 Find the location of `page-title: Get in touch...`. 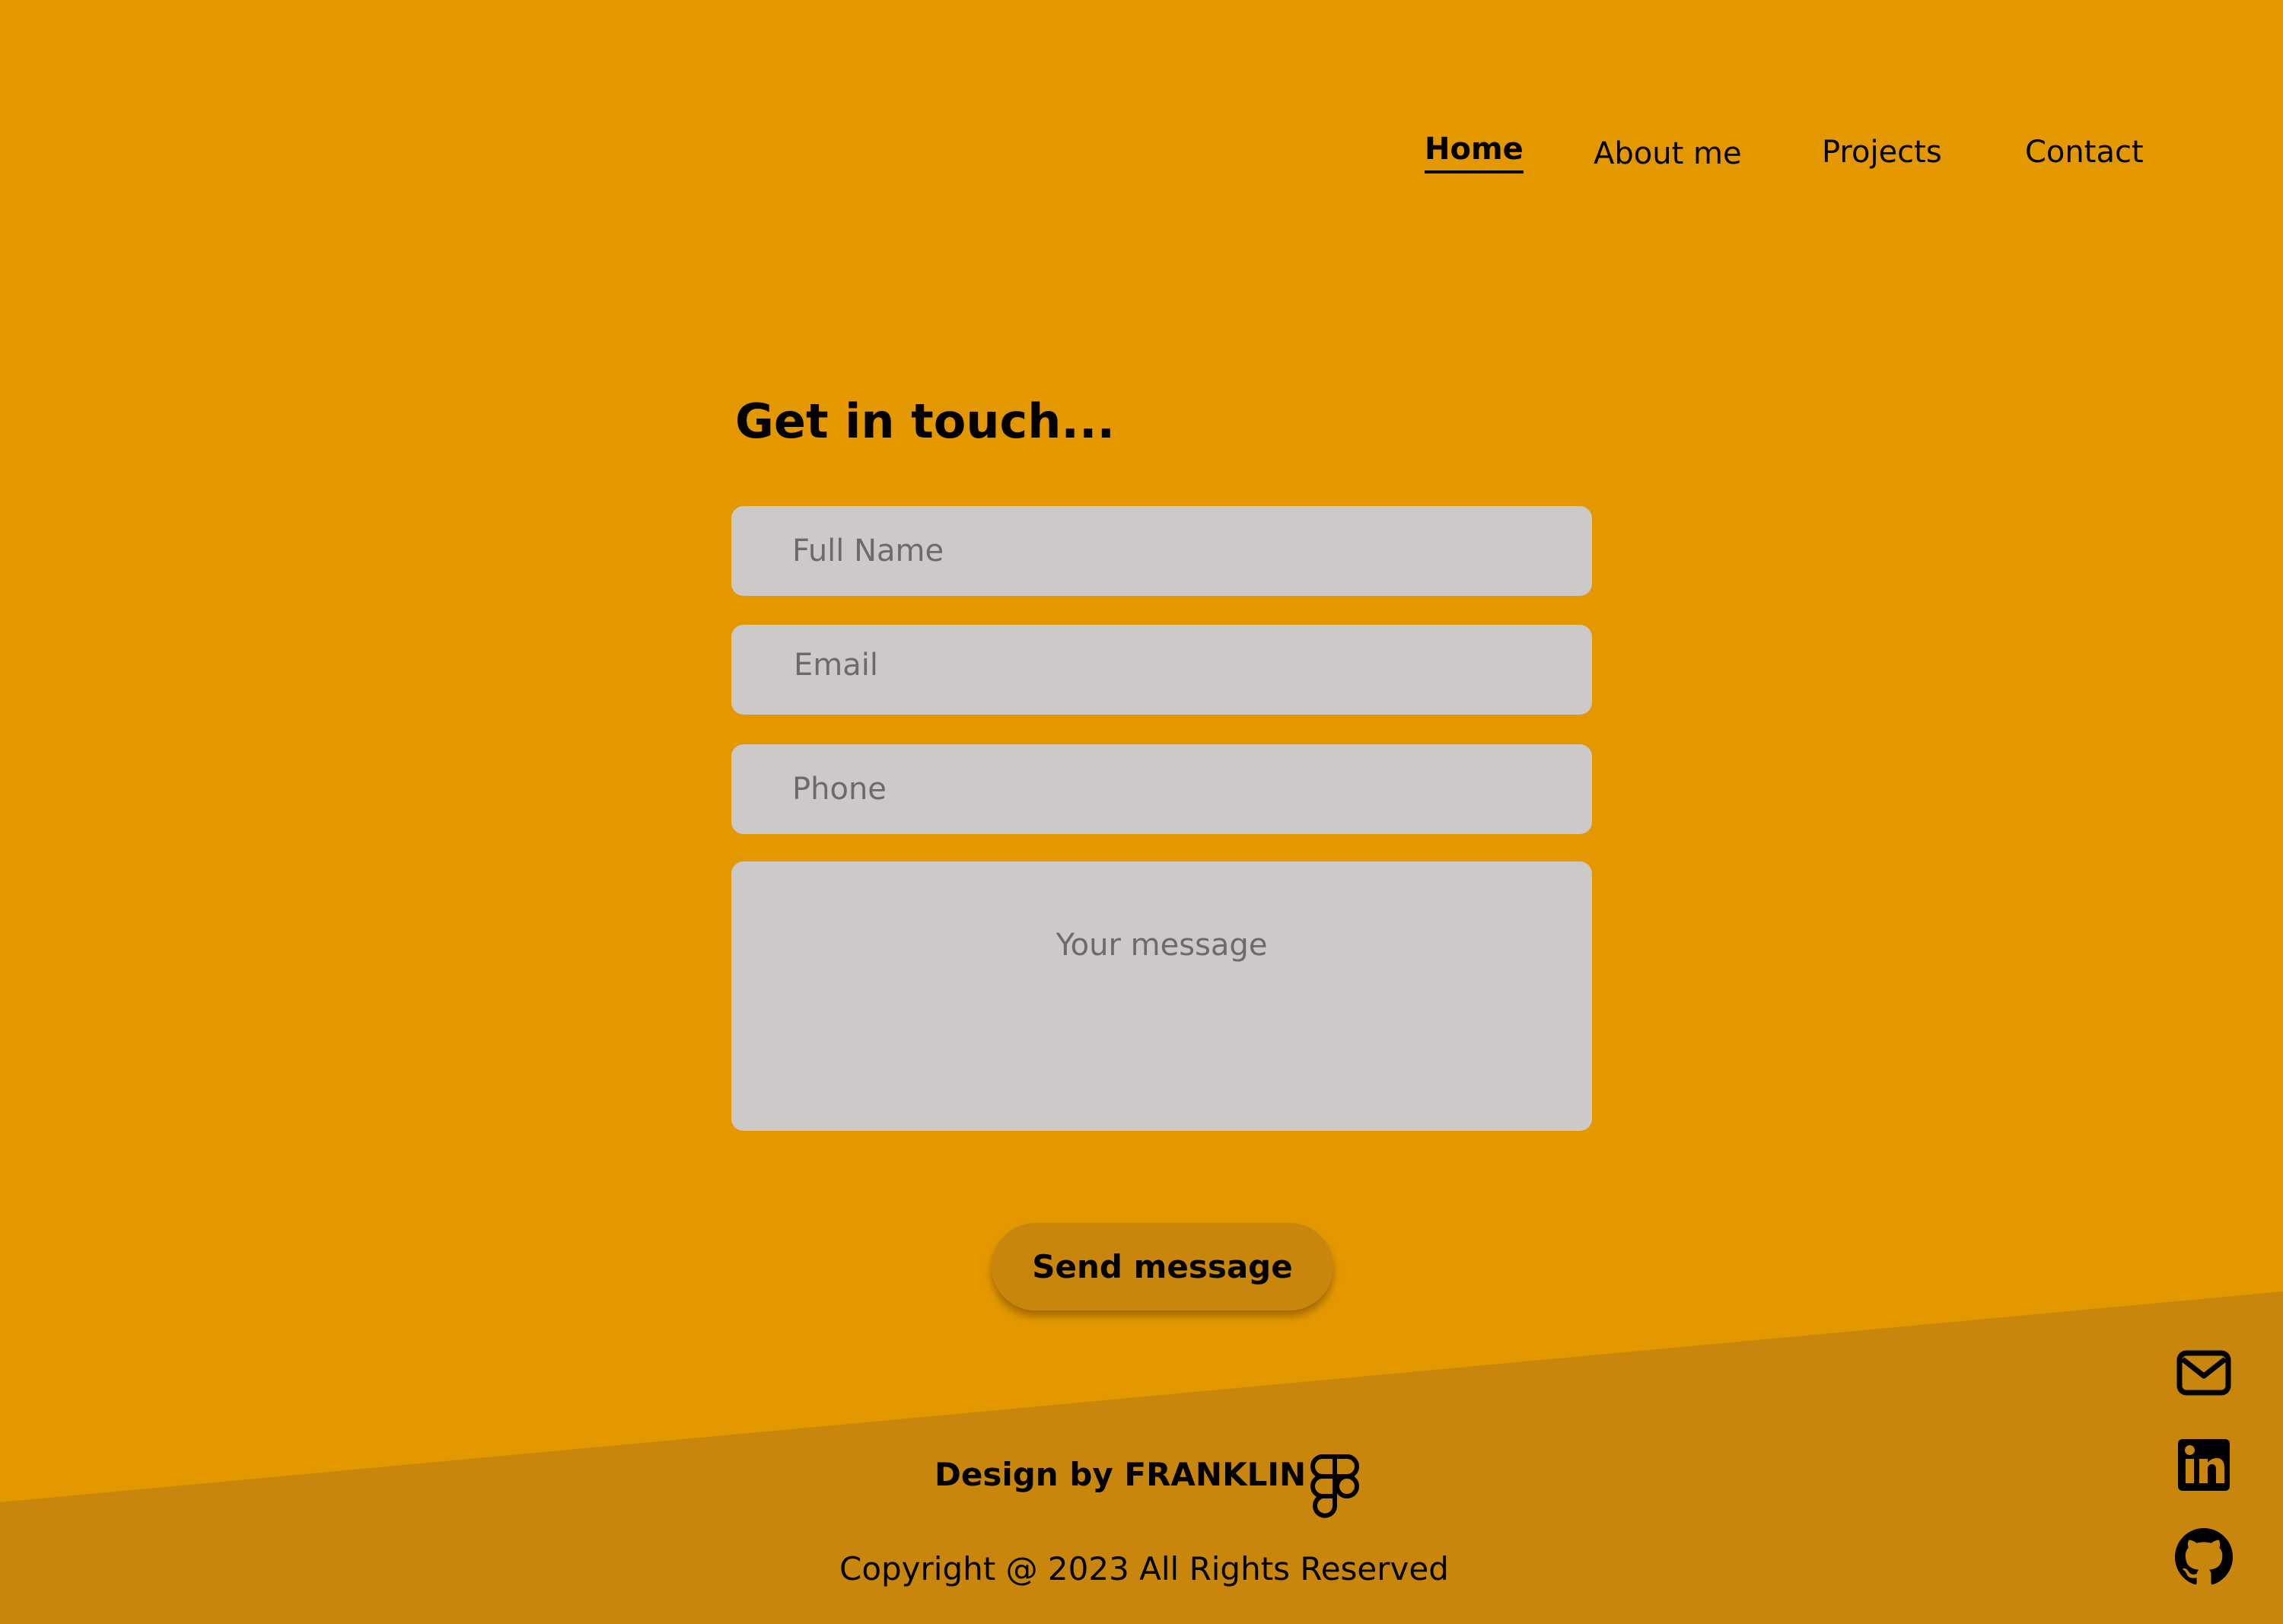

page-title: Get in touch... is located at coordinates (925, 421).